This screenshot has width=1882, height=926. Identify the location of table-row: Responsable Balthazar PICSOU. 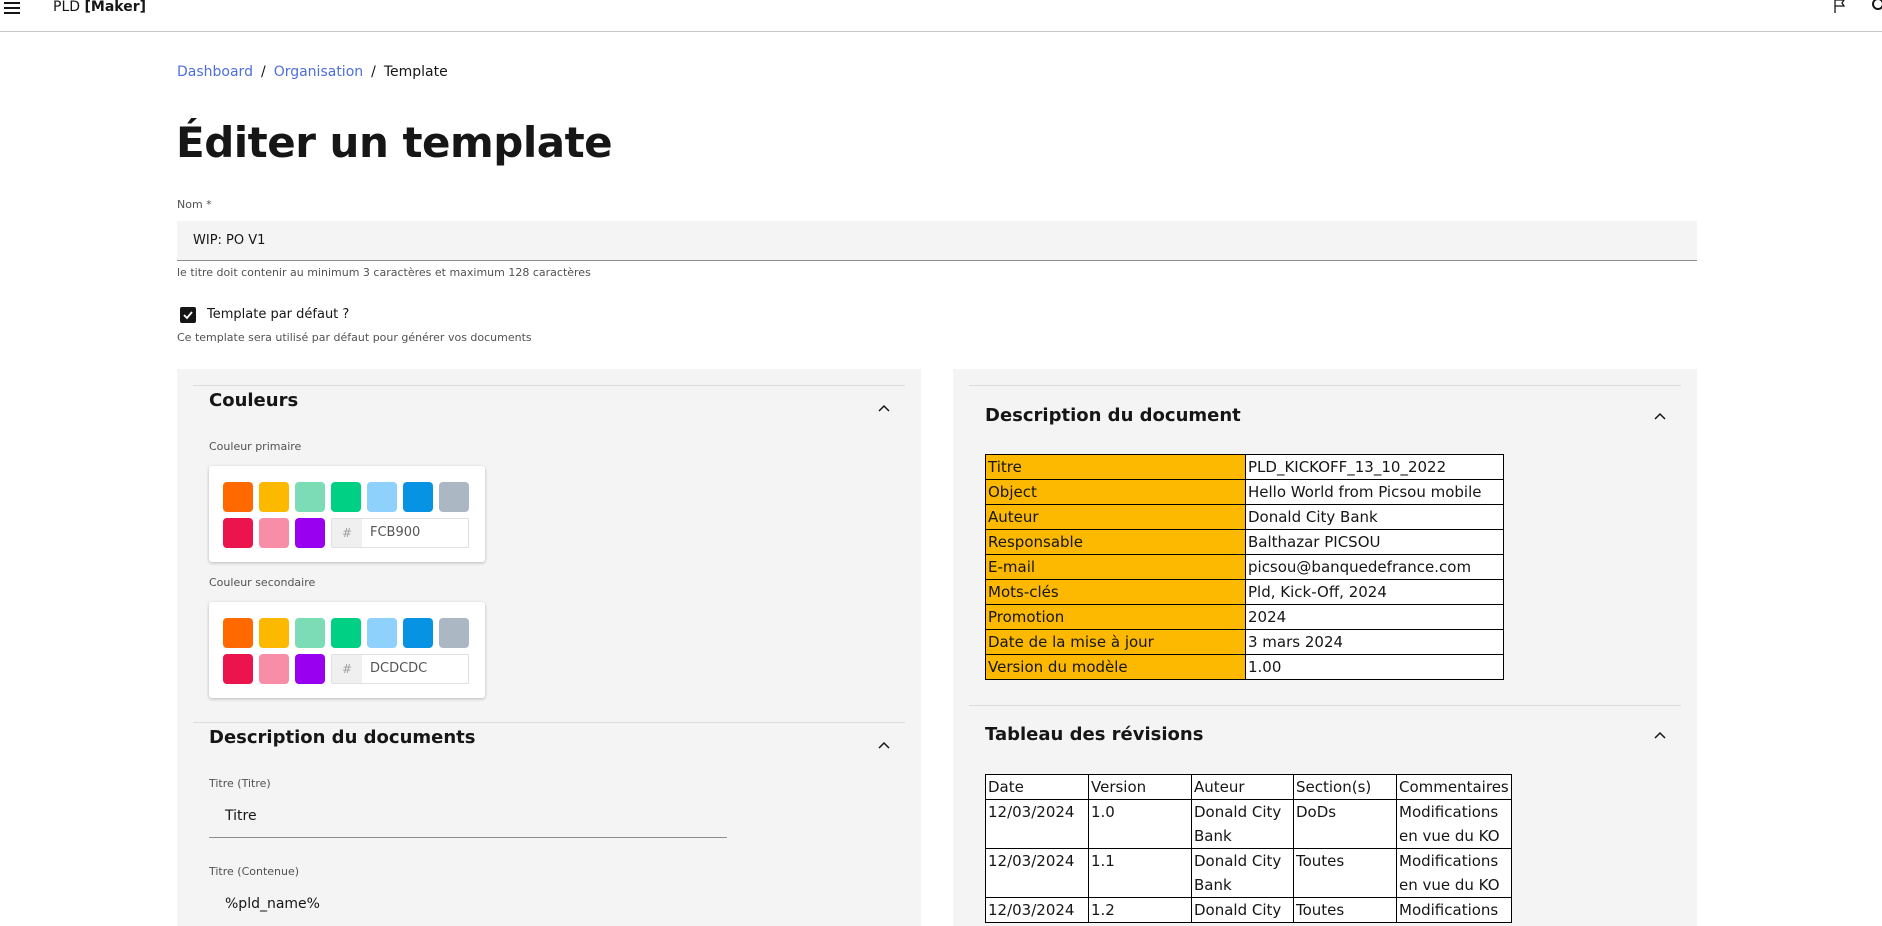
(1244, 542).